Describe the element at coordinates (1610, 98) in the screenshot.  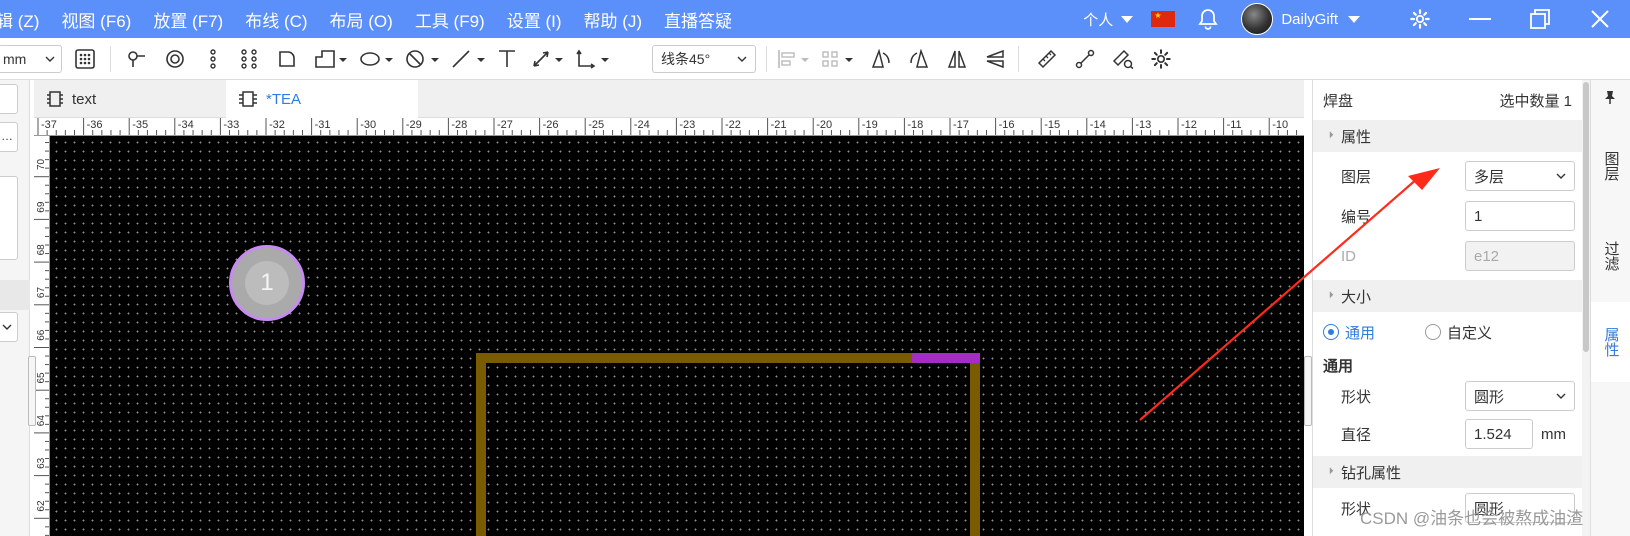
I see `pin-icon` at that location.